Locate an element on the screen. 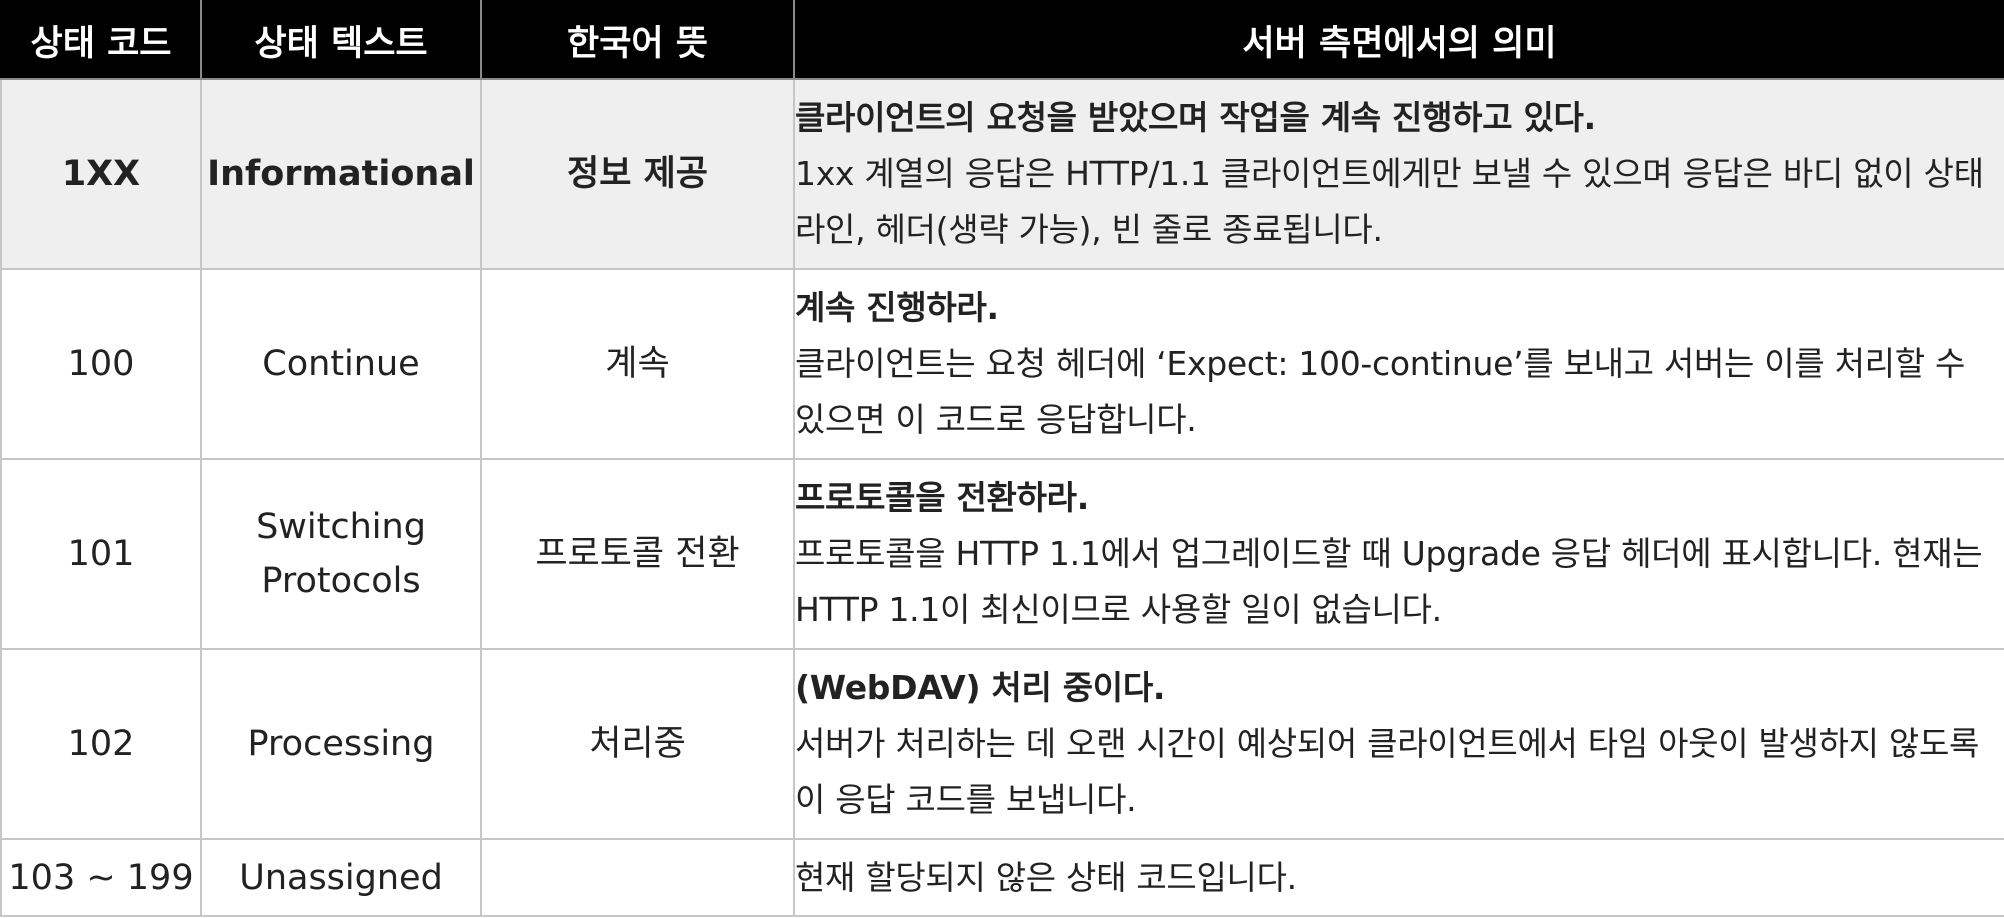 The height and width of the screenshot is (918, 2004). meaning-title: (WebDAV) 처리 중이다. is located at coordinates (980, 687).